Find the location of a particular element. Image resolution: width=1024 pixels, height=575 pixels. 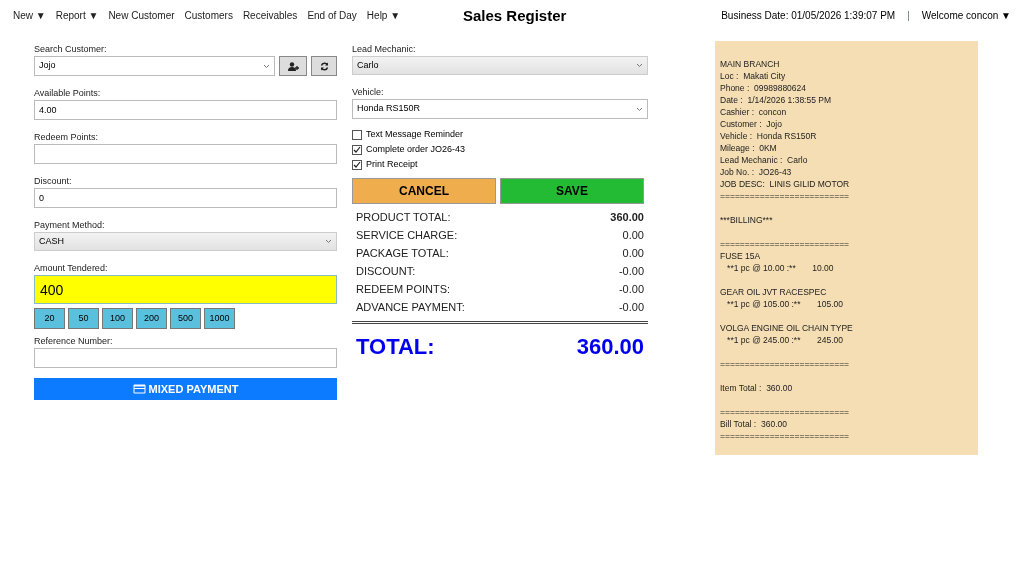

receipt-line: Vehicle : Honda RS150R is located at coordinates (769, 136).